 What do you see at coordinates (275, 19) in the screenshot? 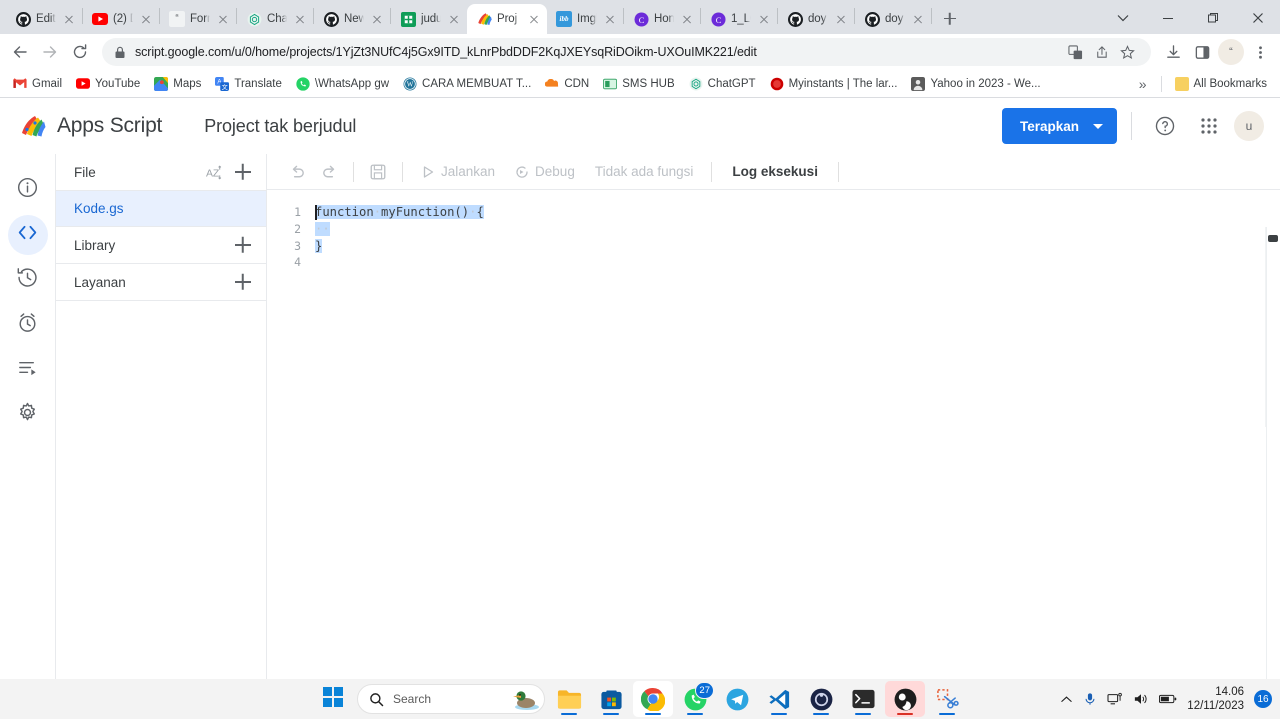
I see `browser-tab: Chat` at bounding box center [275, 19].